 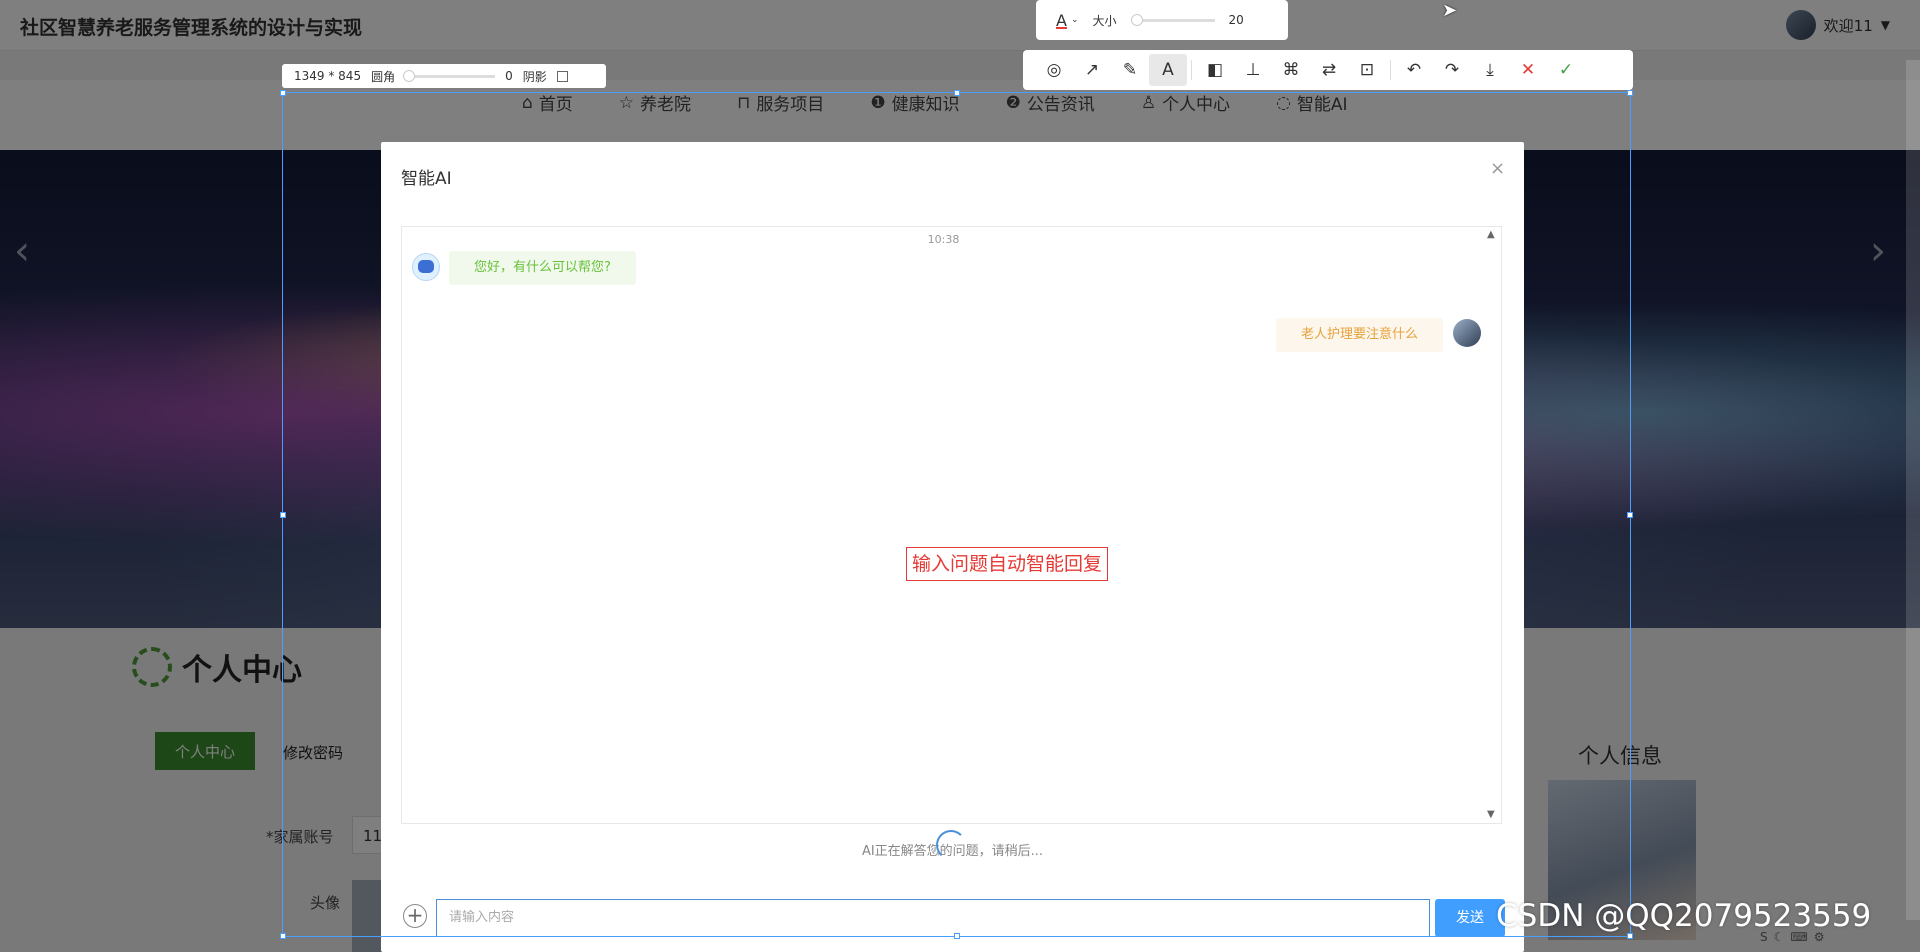 What do you see at coordinates (1061, 20) in the screenshot?
I see `font-color-icon: A` at bounding box center [1061, 20].